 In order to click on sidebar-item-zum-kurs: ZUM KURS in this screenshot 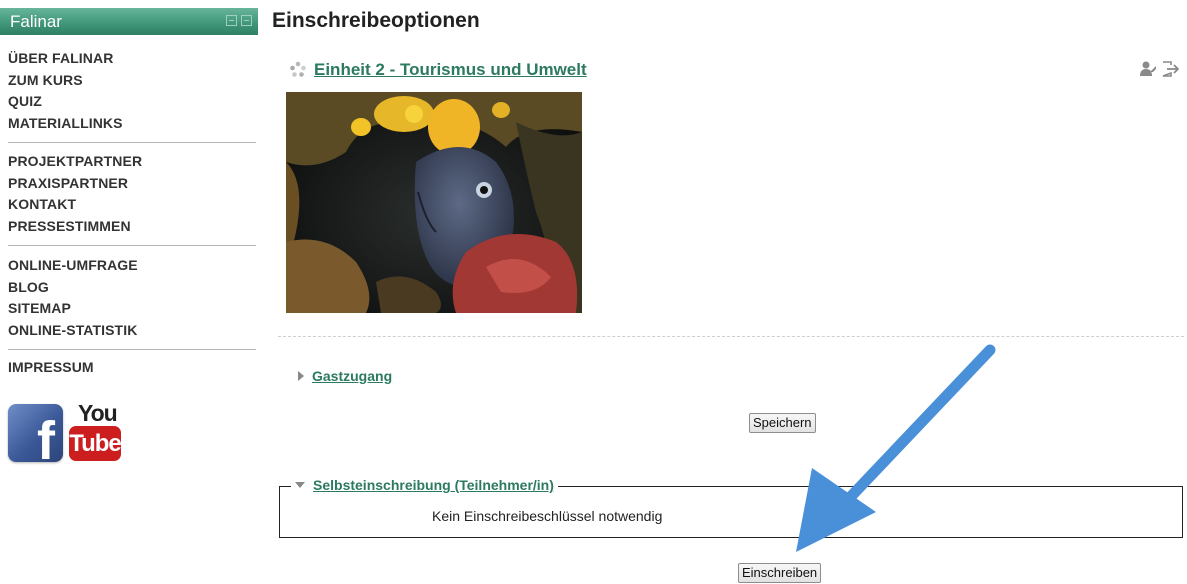, I will do `click(132, 81)`.